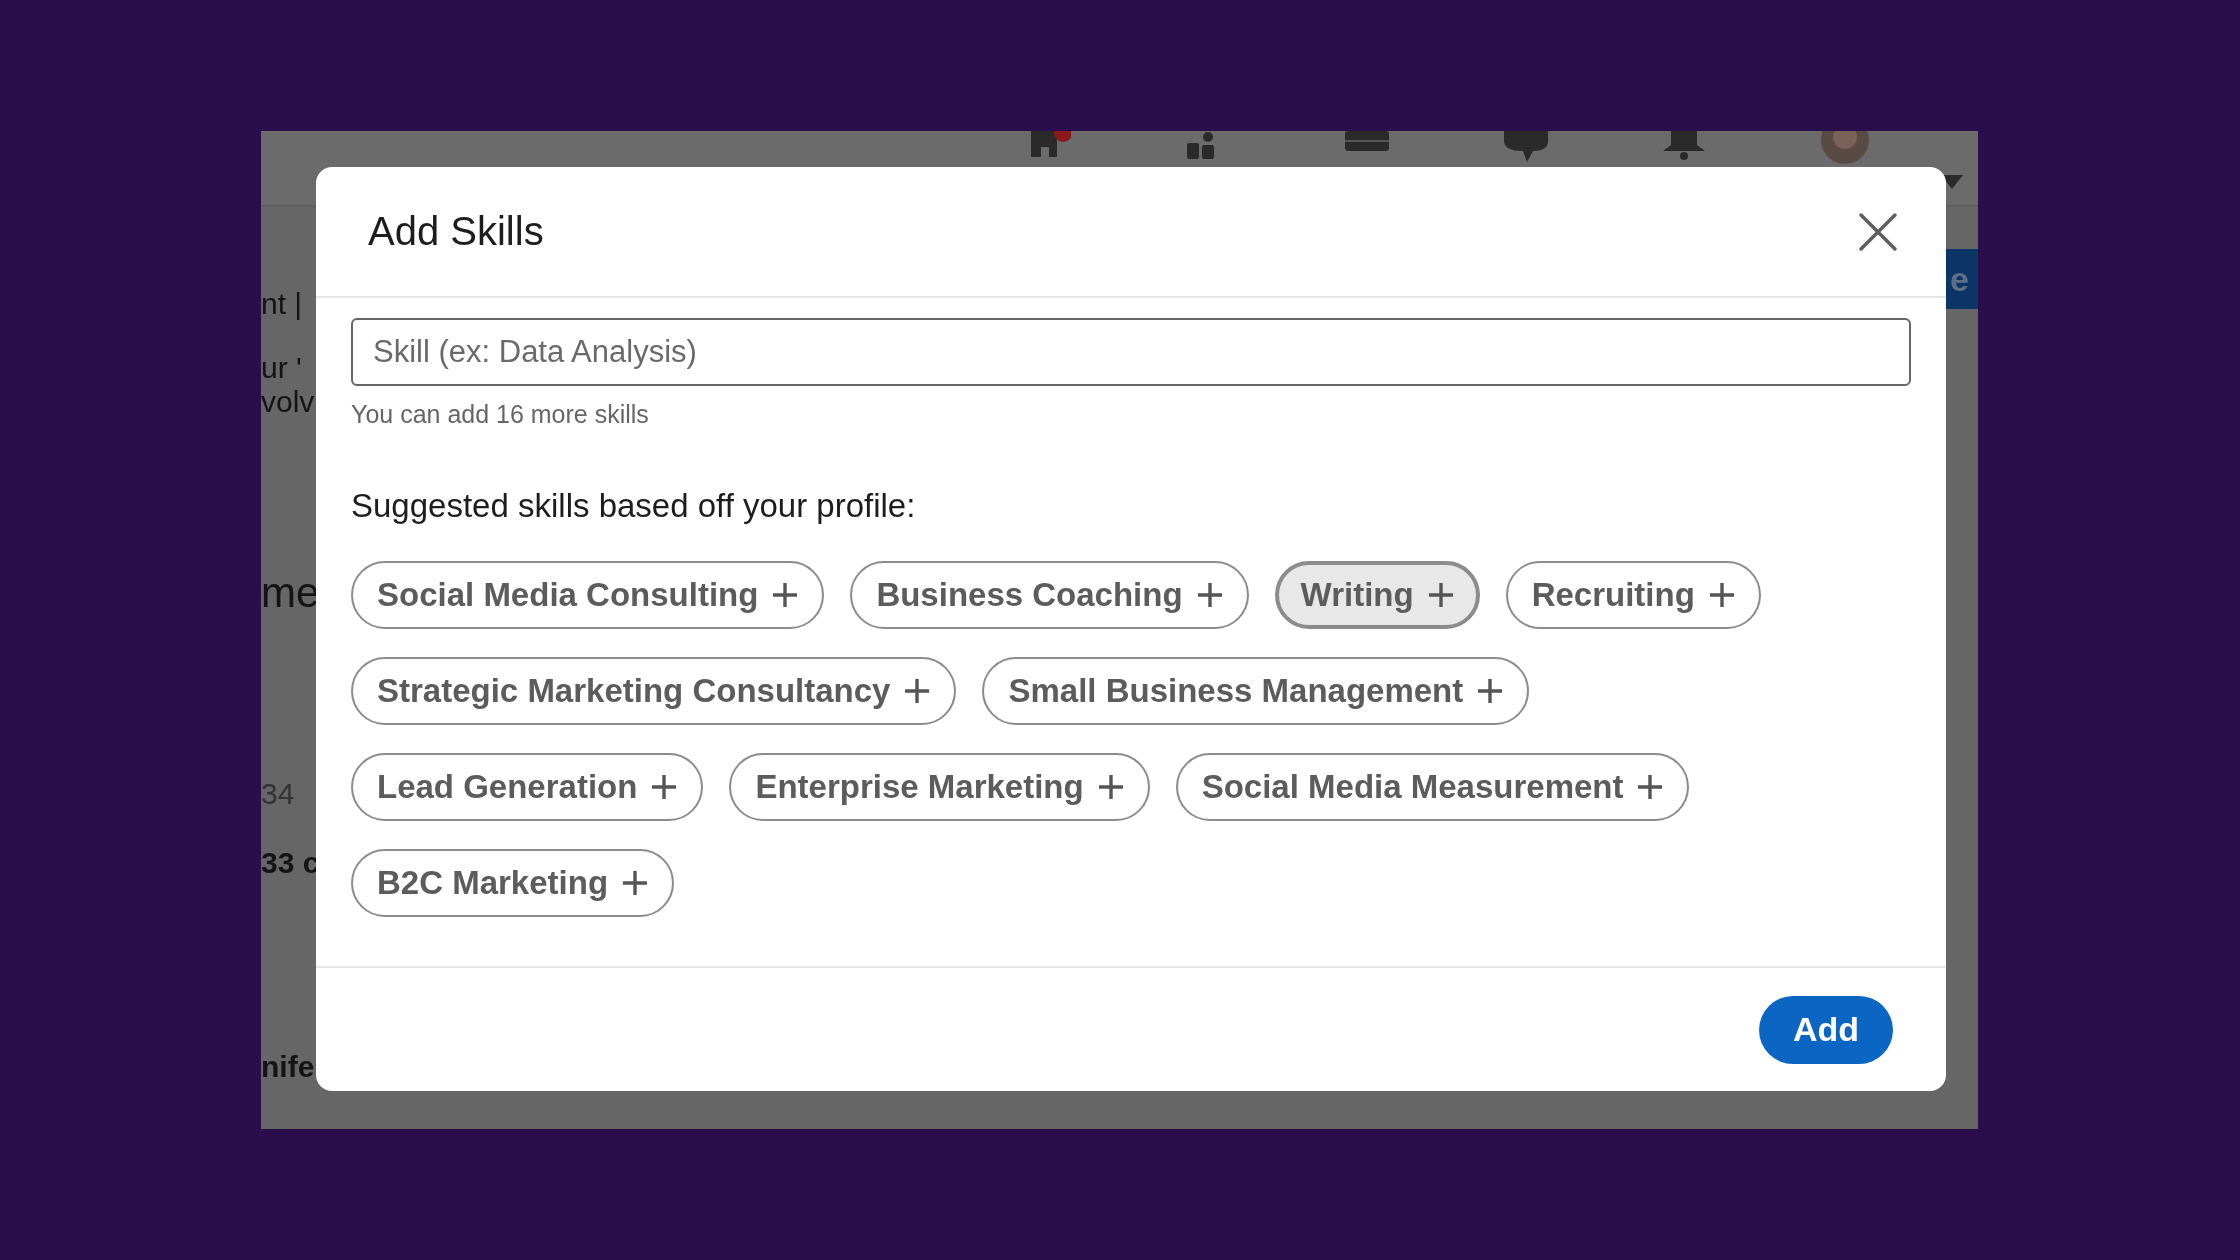 The width and height of the screenshot is (2240, 1260). Describe the element at coordinates (939, 787) in the screenshot. I see `skill-chip: Enterprise Marketing` at that location.